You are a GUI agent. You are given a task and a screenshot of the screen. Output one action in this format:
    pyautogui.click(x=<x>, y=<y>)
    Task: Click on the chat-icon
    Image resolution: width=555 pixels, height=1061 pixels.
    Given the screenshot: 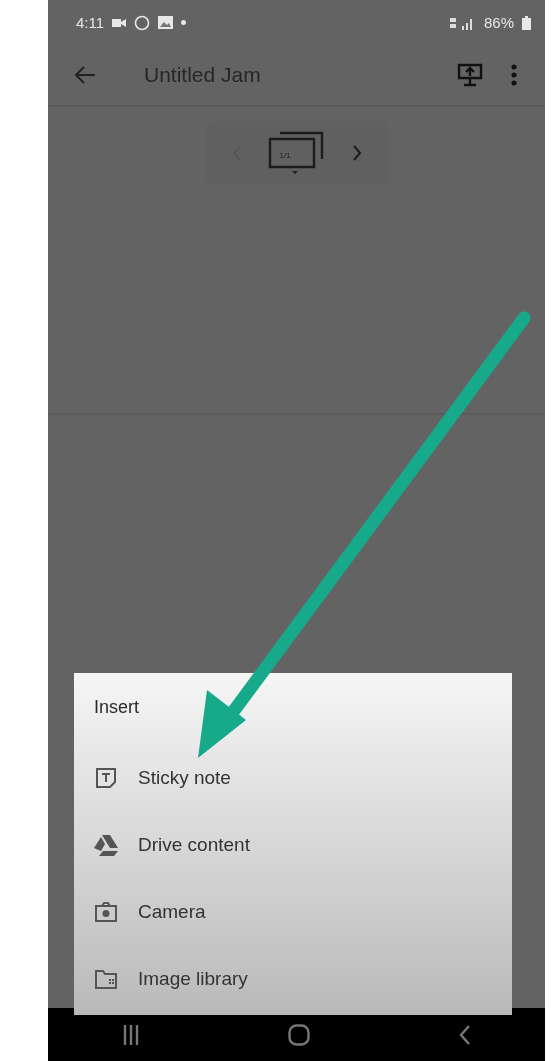 What is the action you would take?
    pyautogui.click(x=142, y=22)
    